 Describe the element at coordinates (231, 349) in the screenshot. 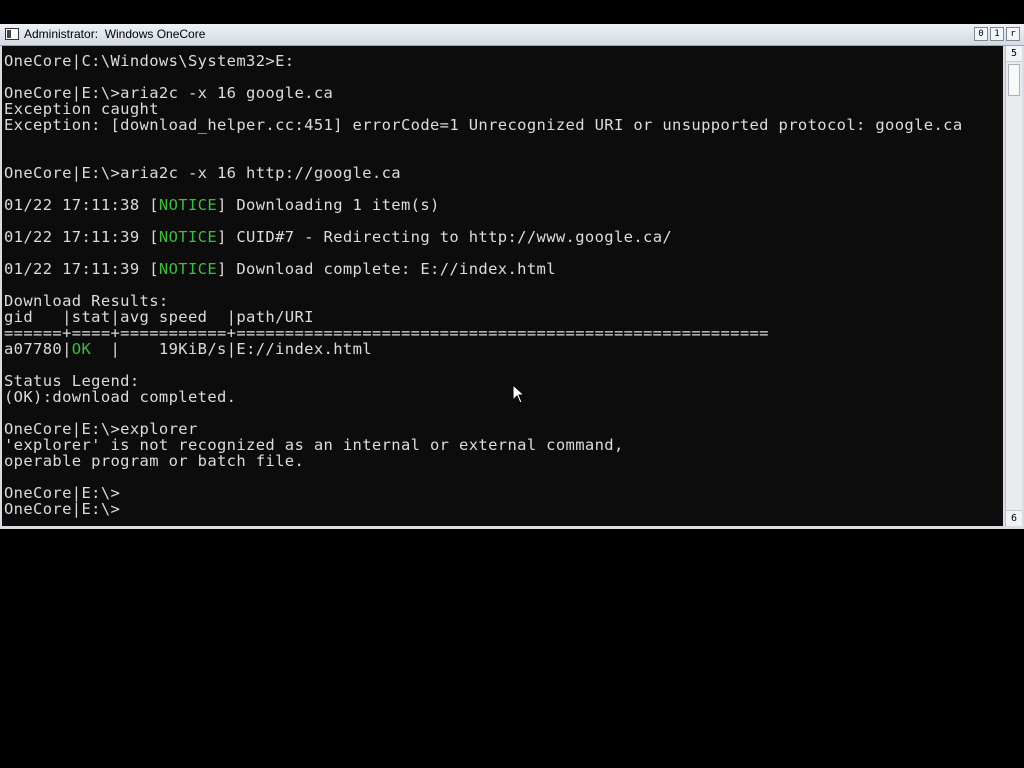

I see `result-details: | 19KiB/s|E://index.html` at that location.